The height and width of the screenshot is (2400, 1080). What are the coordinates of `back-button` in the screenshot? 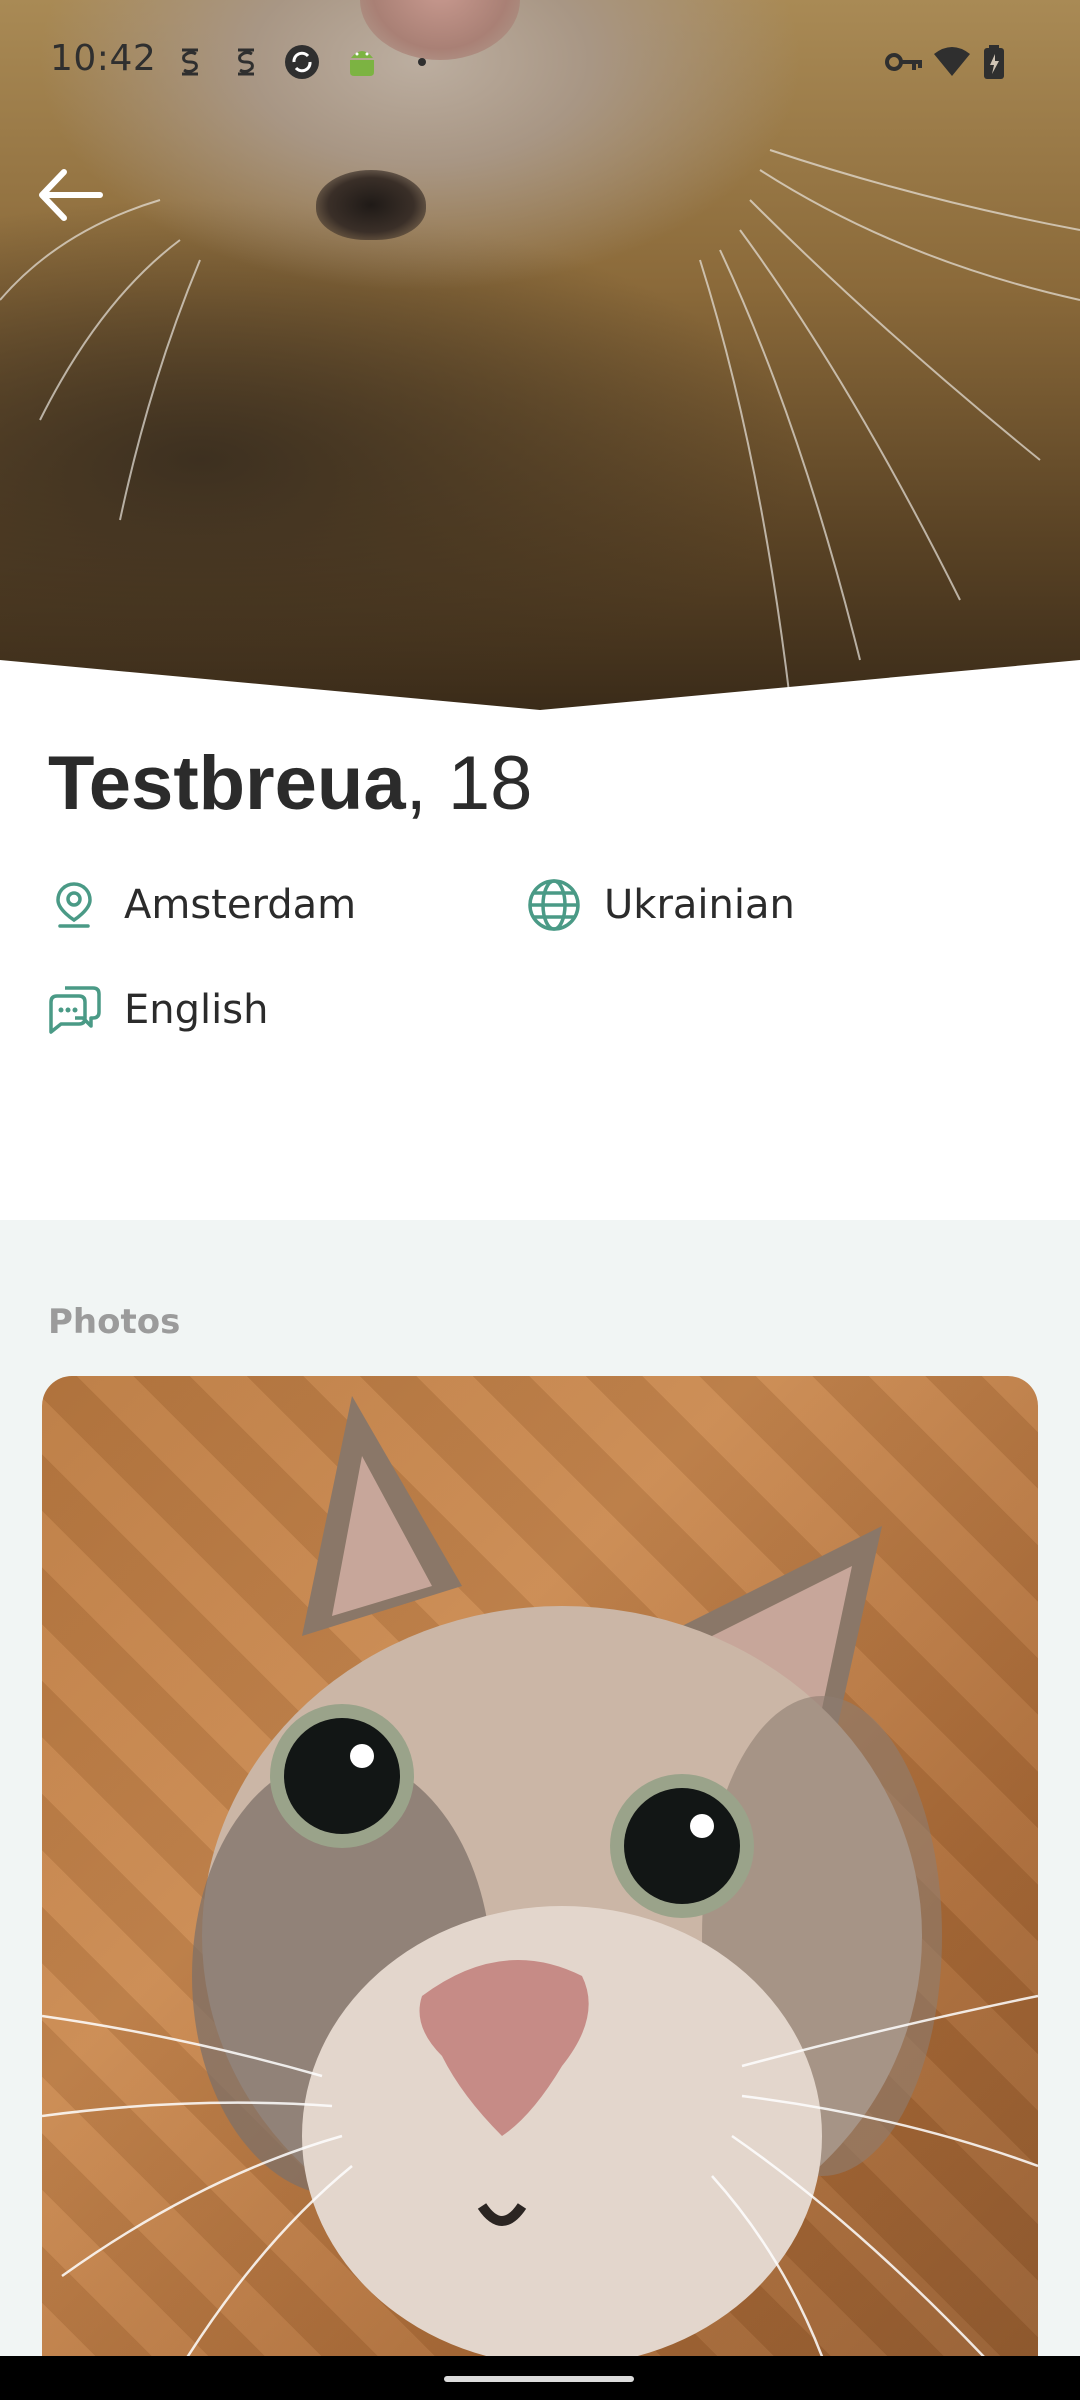 It's located at (75, 195).